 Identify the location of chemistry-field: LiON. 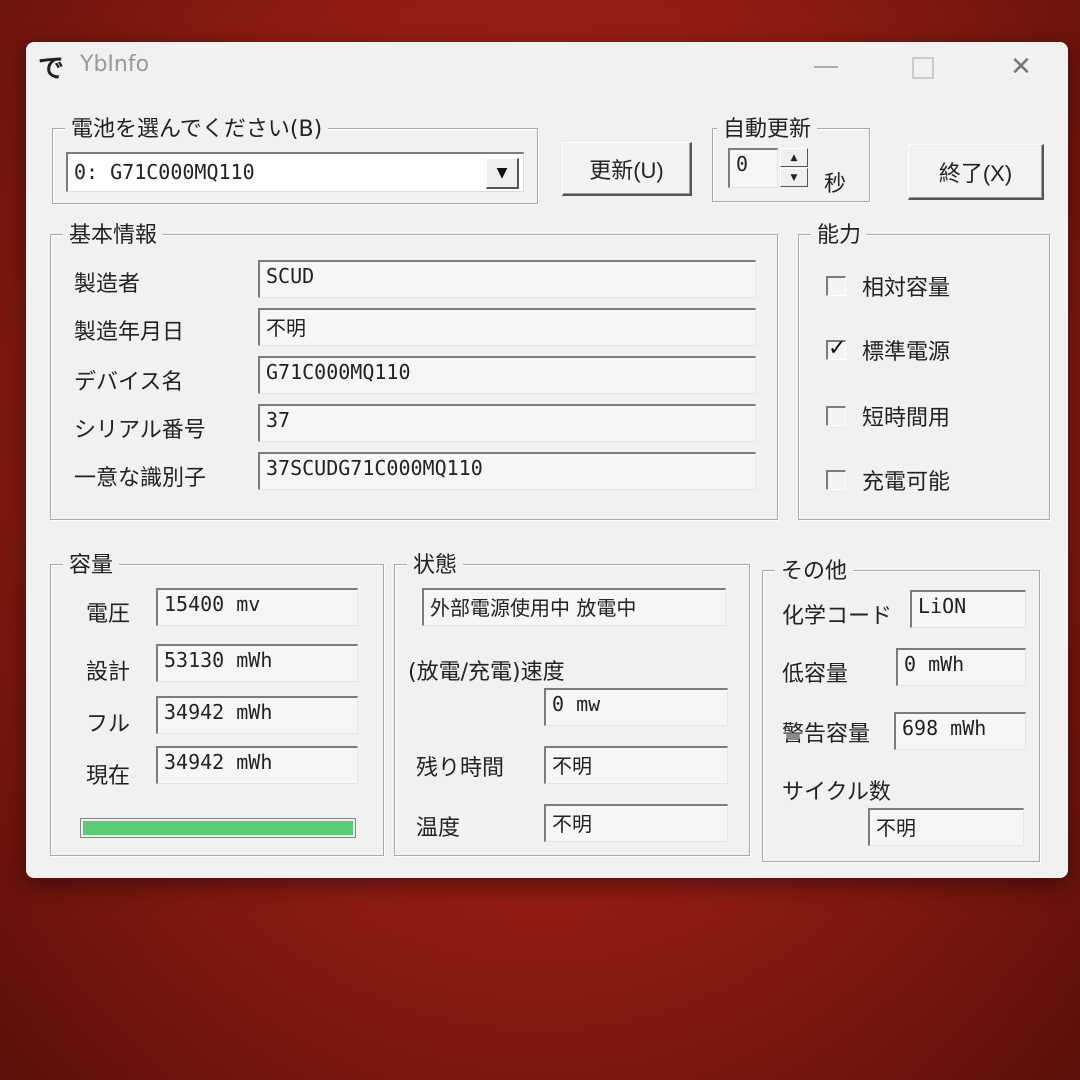
(968, 609).